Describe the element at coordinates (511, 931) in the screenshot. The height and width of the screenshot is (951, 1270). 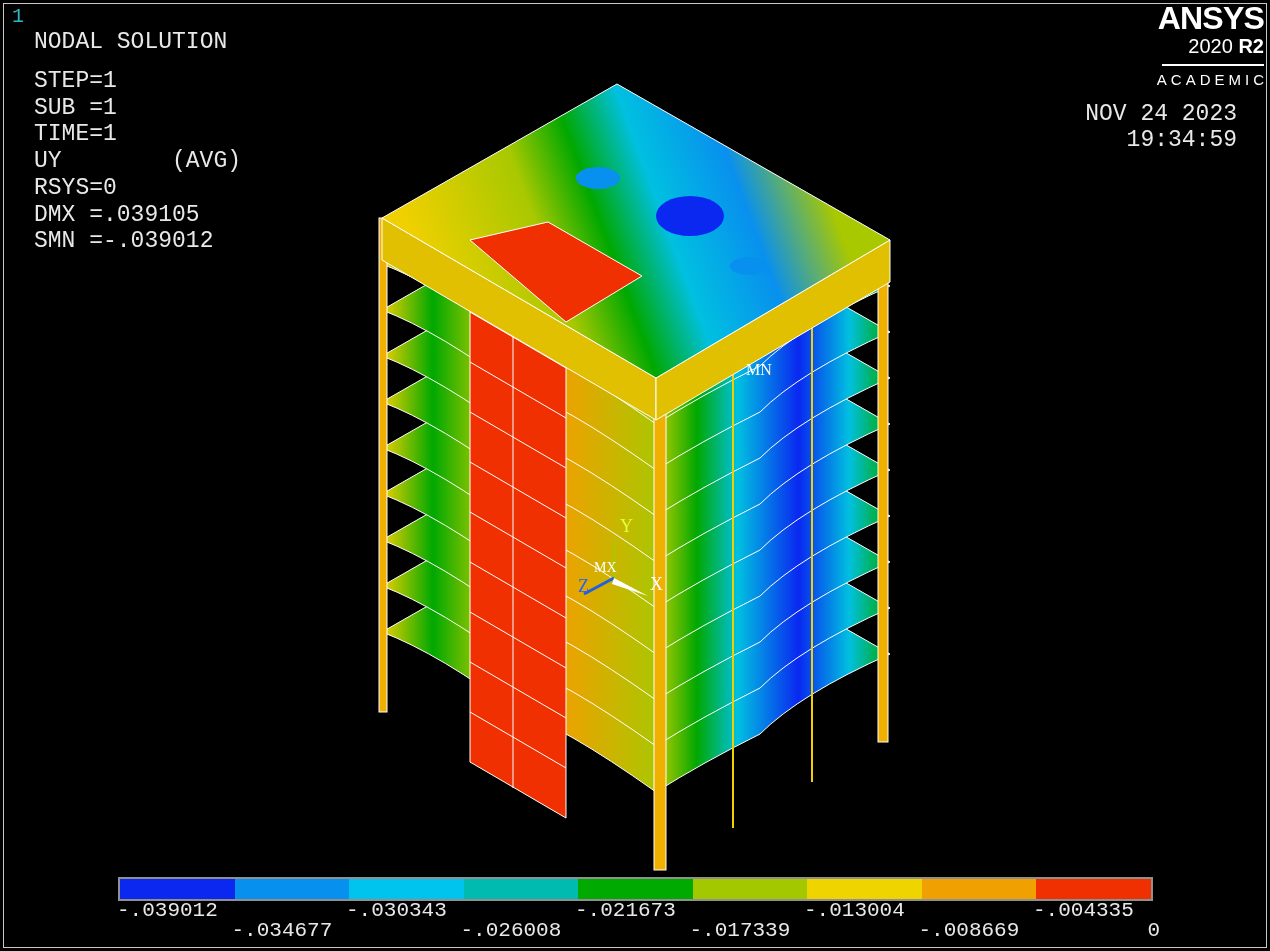
I see `legend-label: -.026008` at that location.